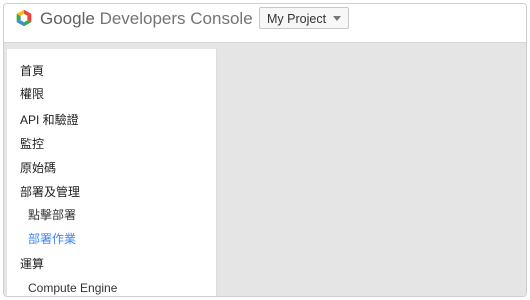  What do you see at coordinates (50, 192) in the screenshot?
I see `sidebar-item-deploy-manage: 部署及管理` at bounding box center [50, 192].